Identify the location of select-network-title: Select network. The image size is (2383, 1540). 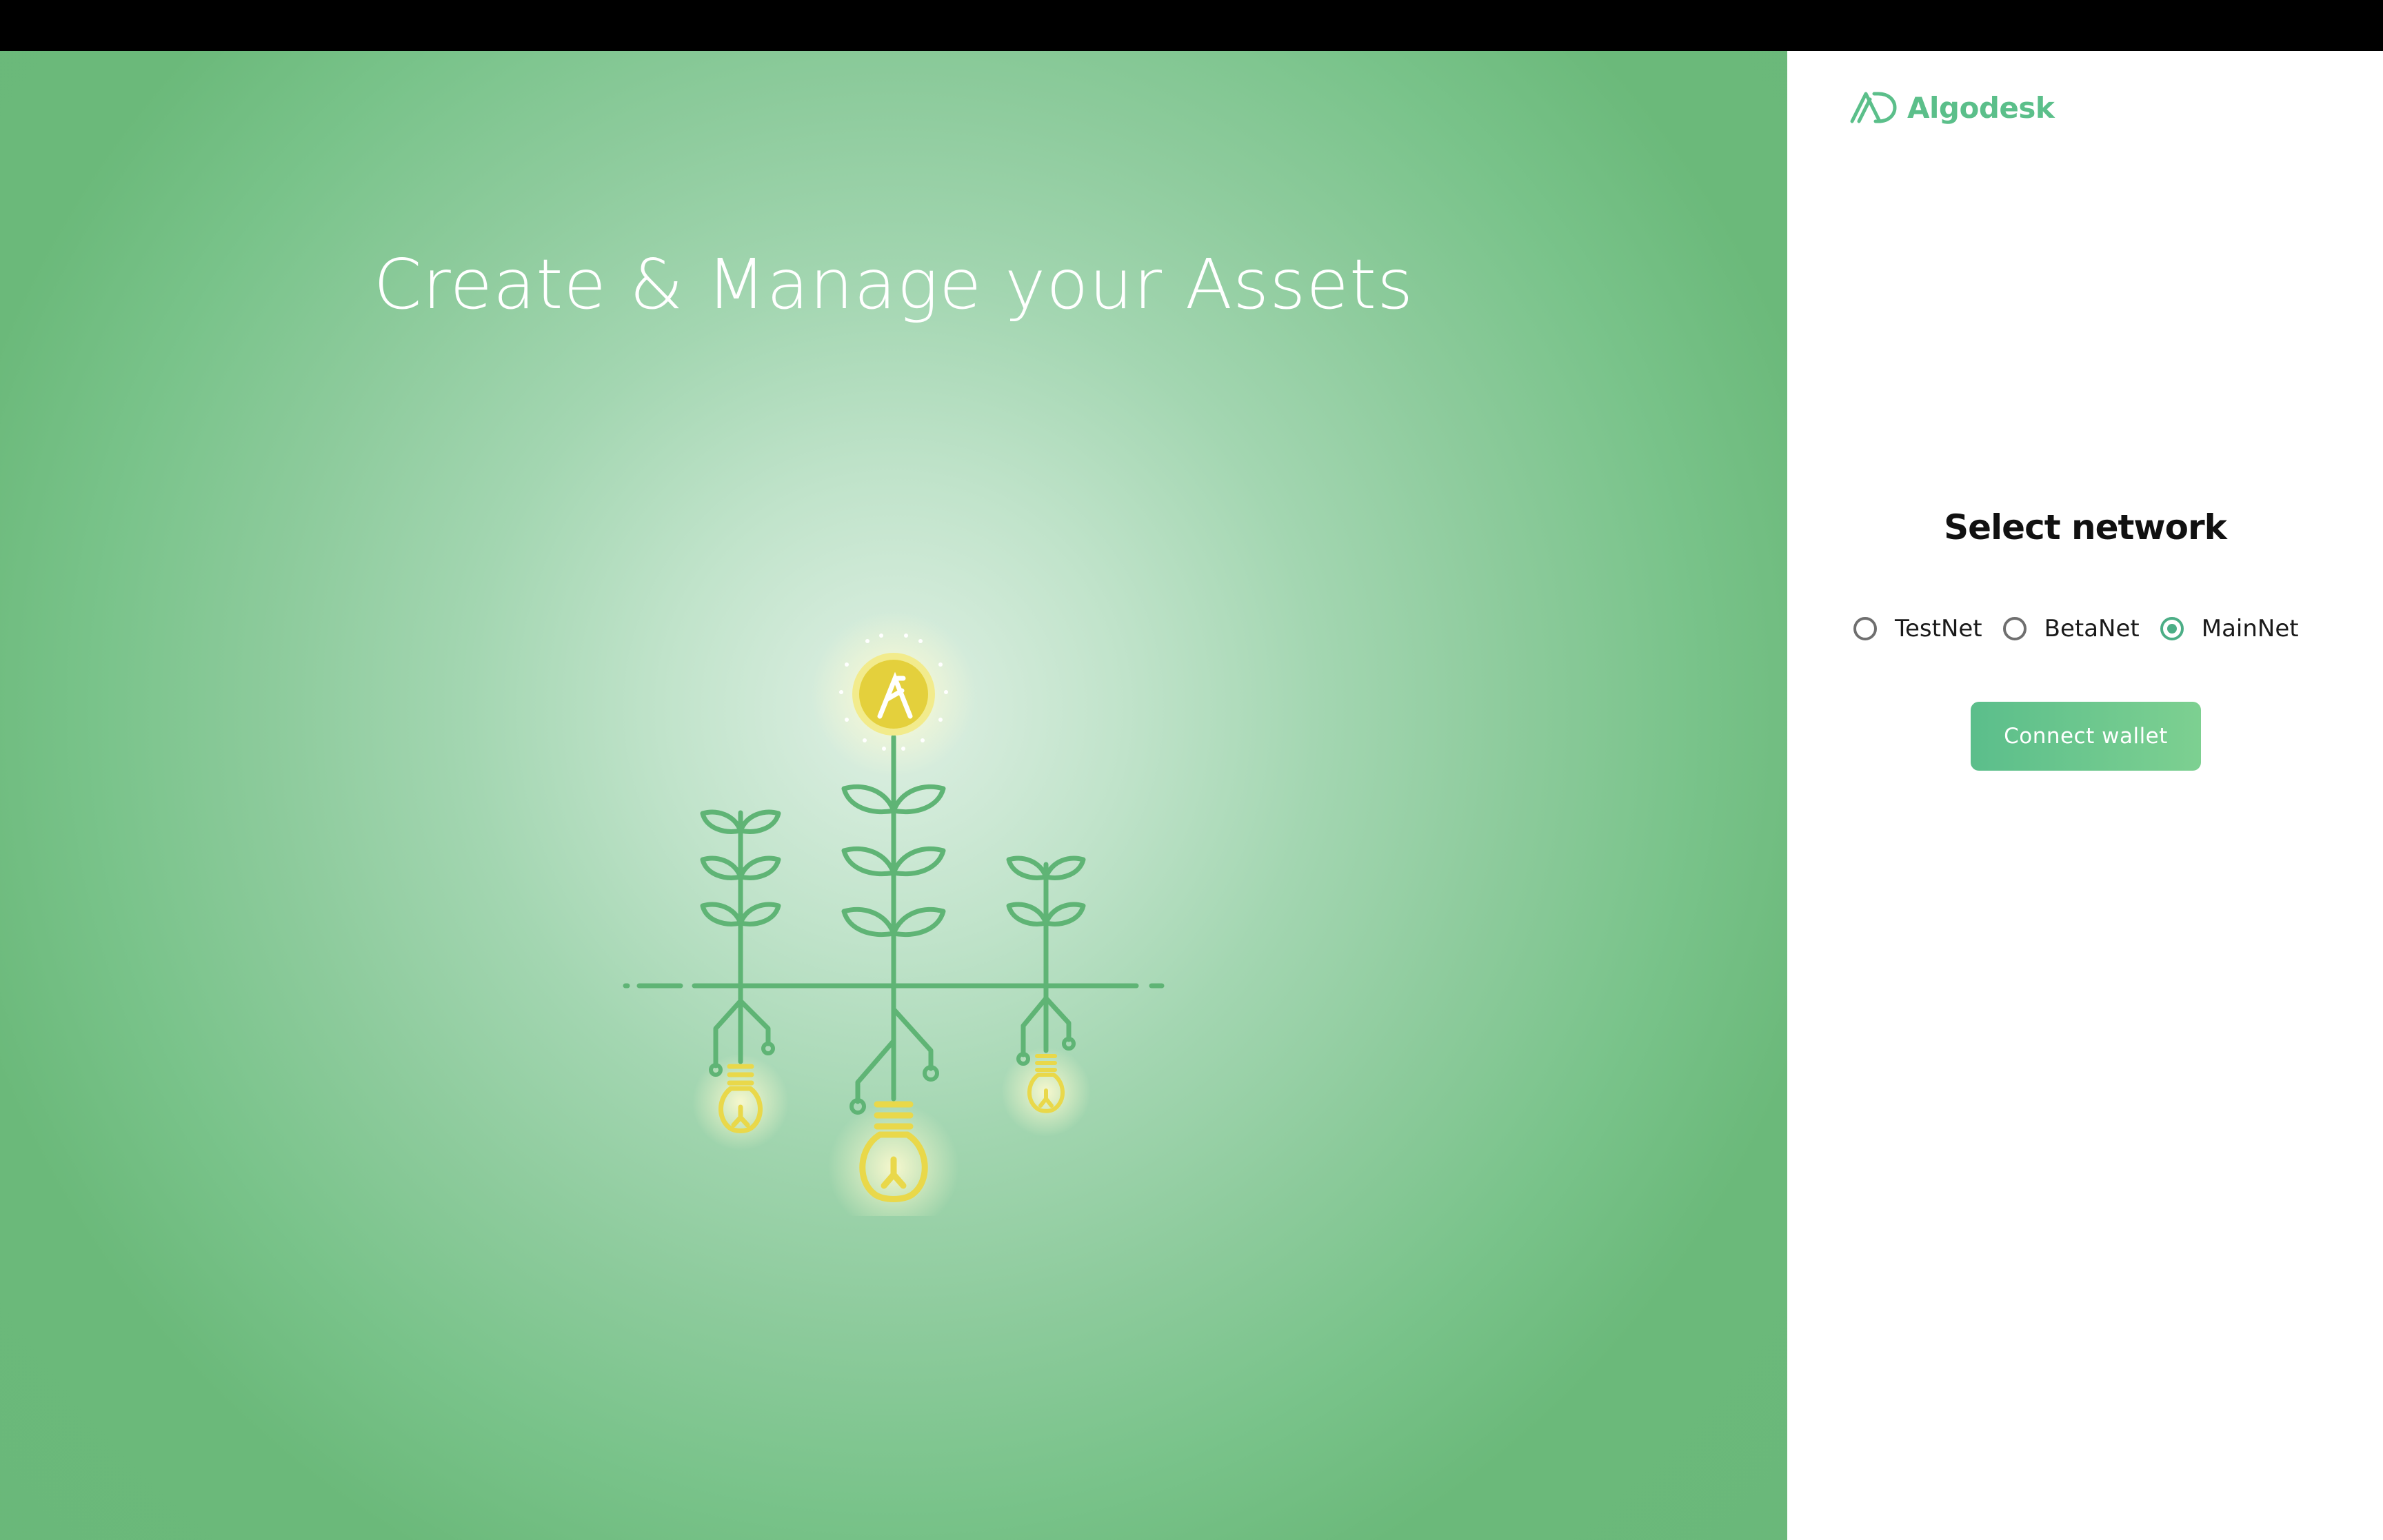
(2085, 527).